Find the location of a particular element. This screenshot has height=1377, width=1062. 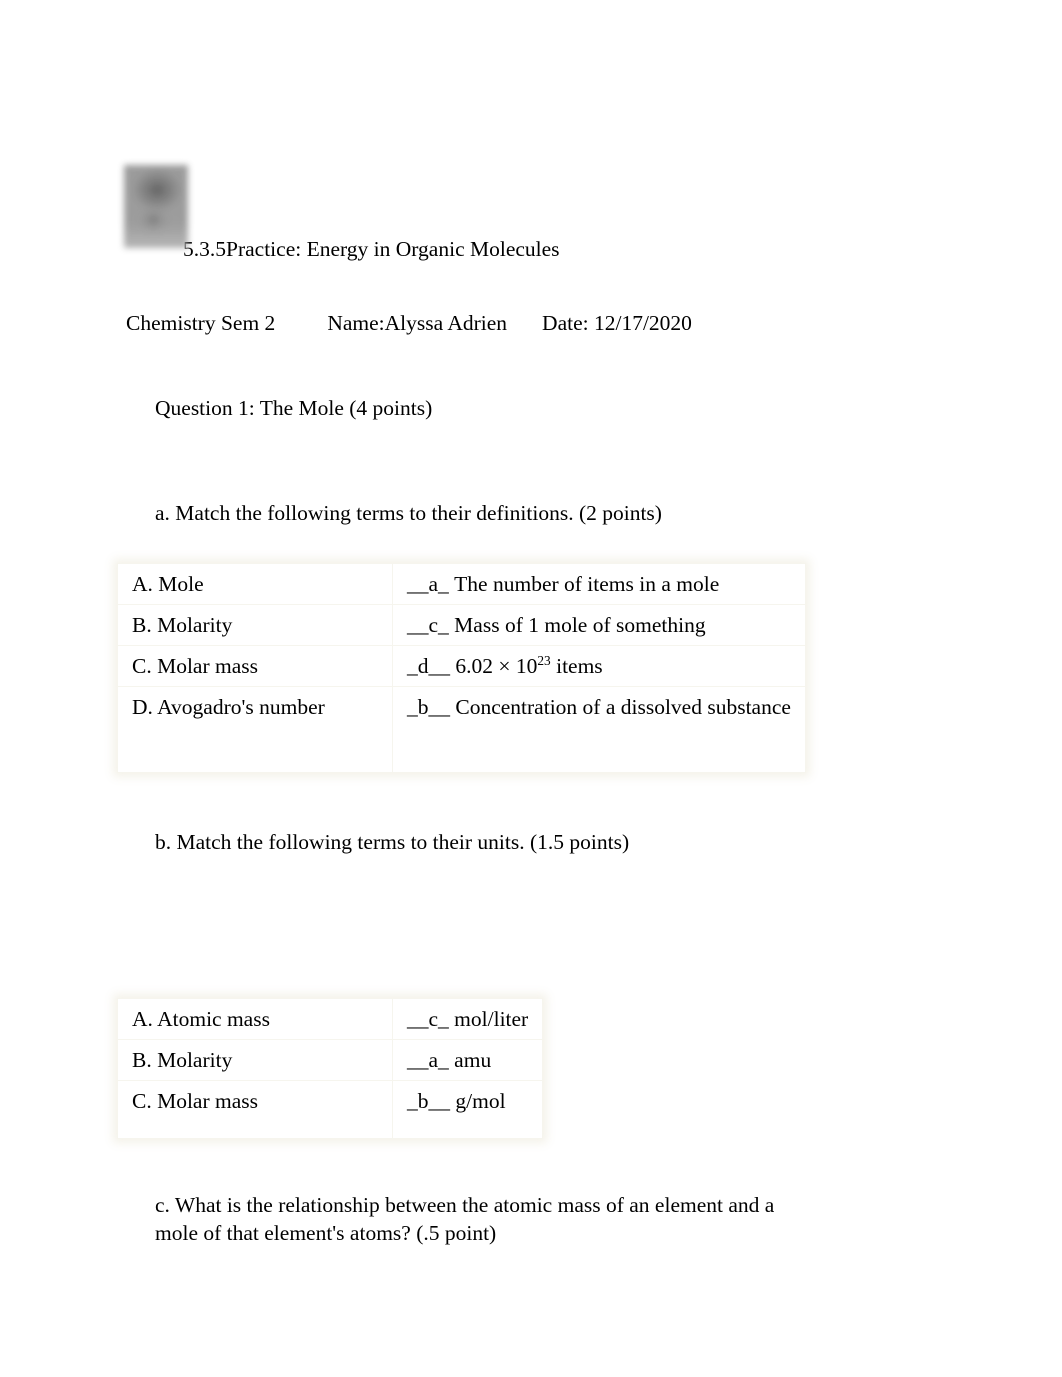

definition-label-suffix: items is located at coordinates (576, 666).